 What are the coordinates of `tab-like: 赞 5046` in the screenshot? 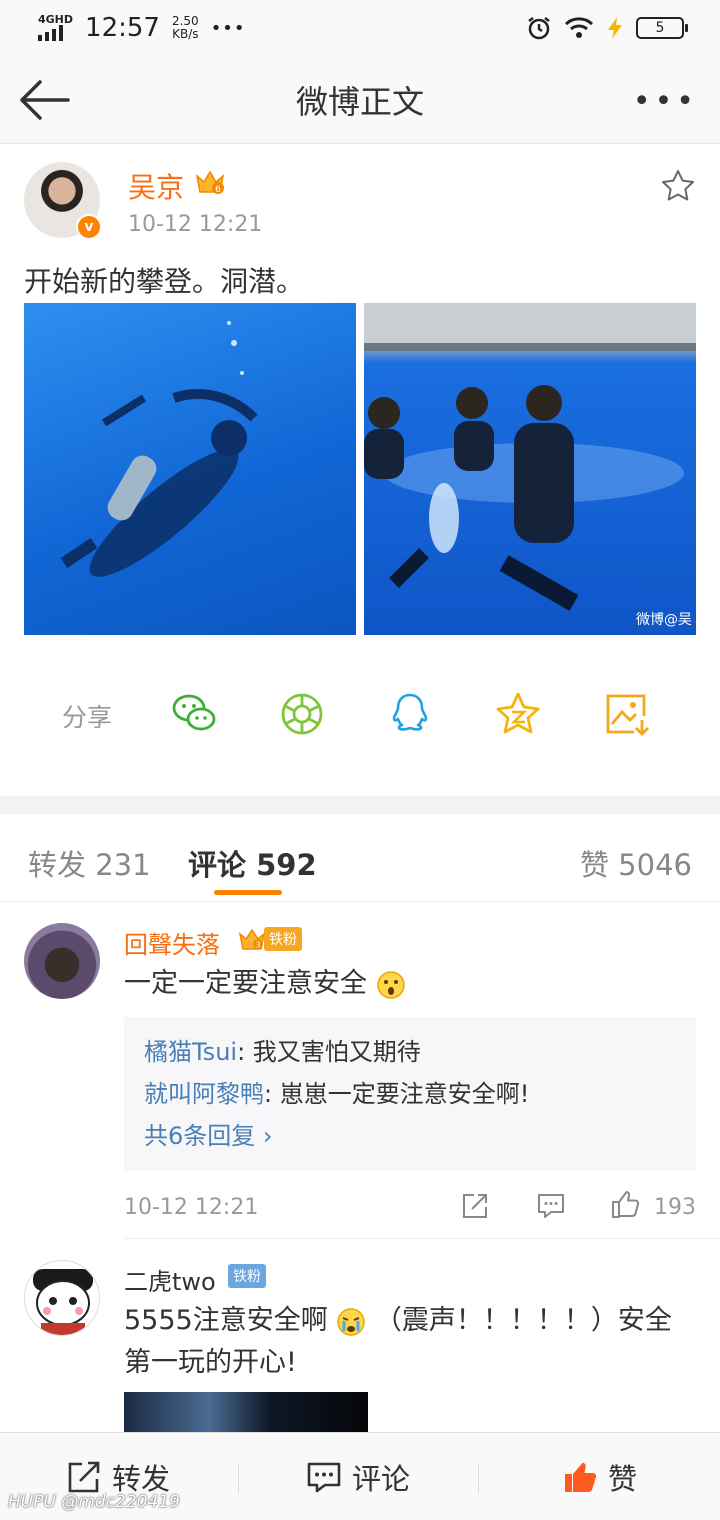 It's located at (636, 863).